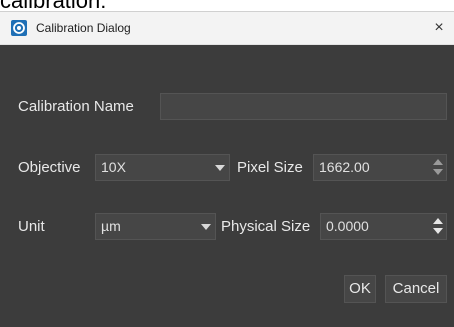 This screenshot has height=327, width=454. I want to click on unit-select: µm, so click(155, 226).